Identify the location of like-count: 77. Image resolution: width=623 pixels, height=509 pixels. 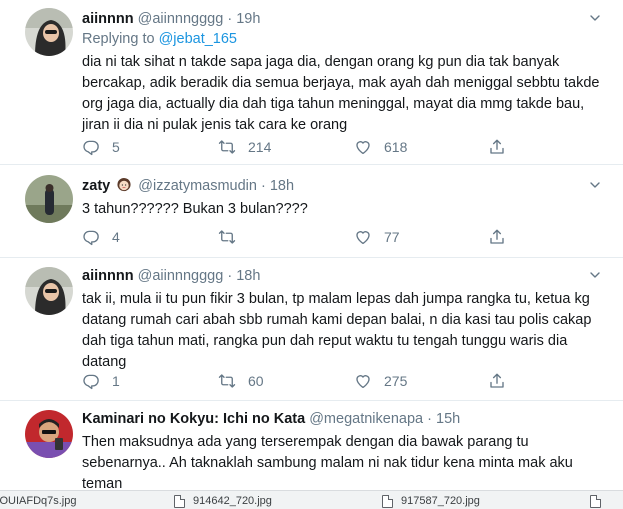
(392, 237).